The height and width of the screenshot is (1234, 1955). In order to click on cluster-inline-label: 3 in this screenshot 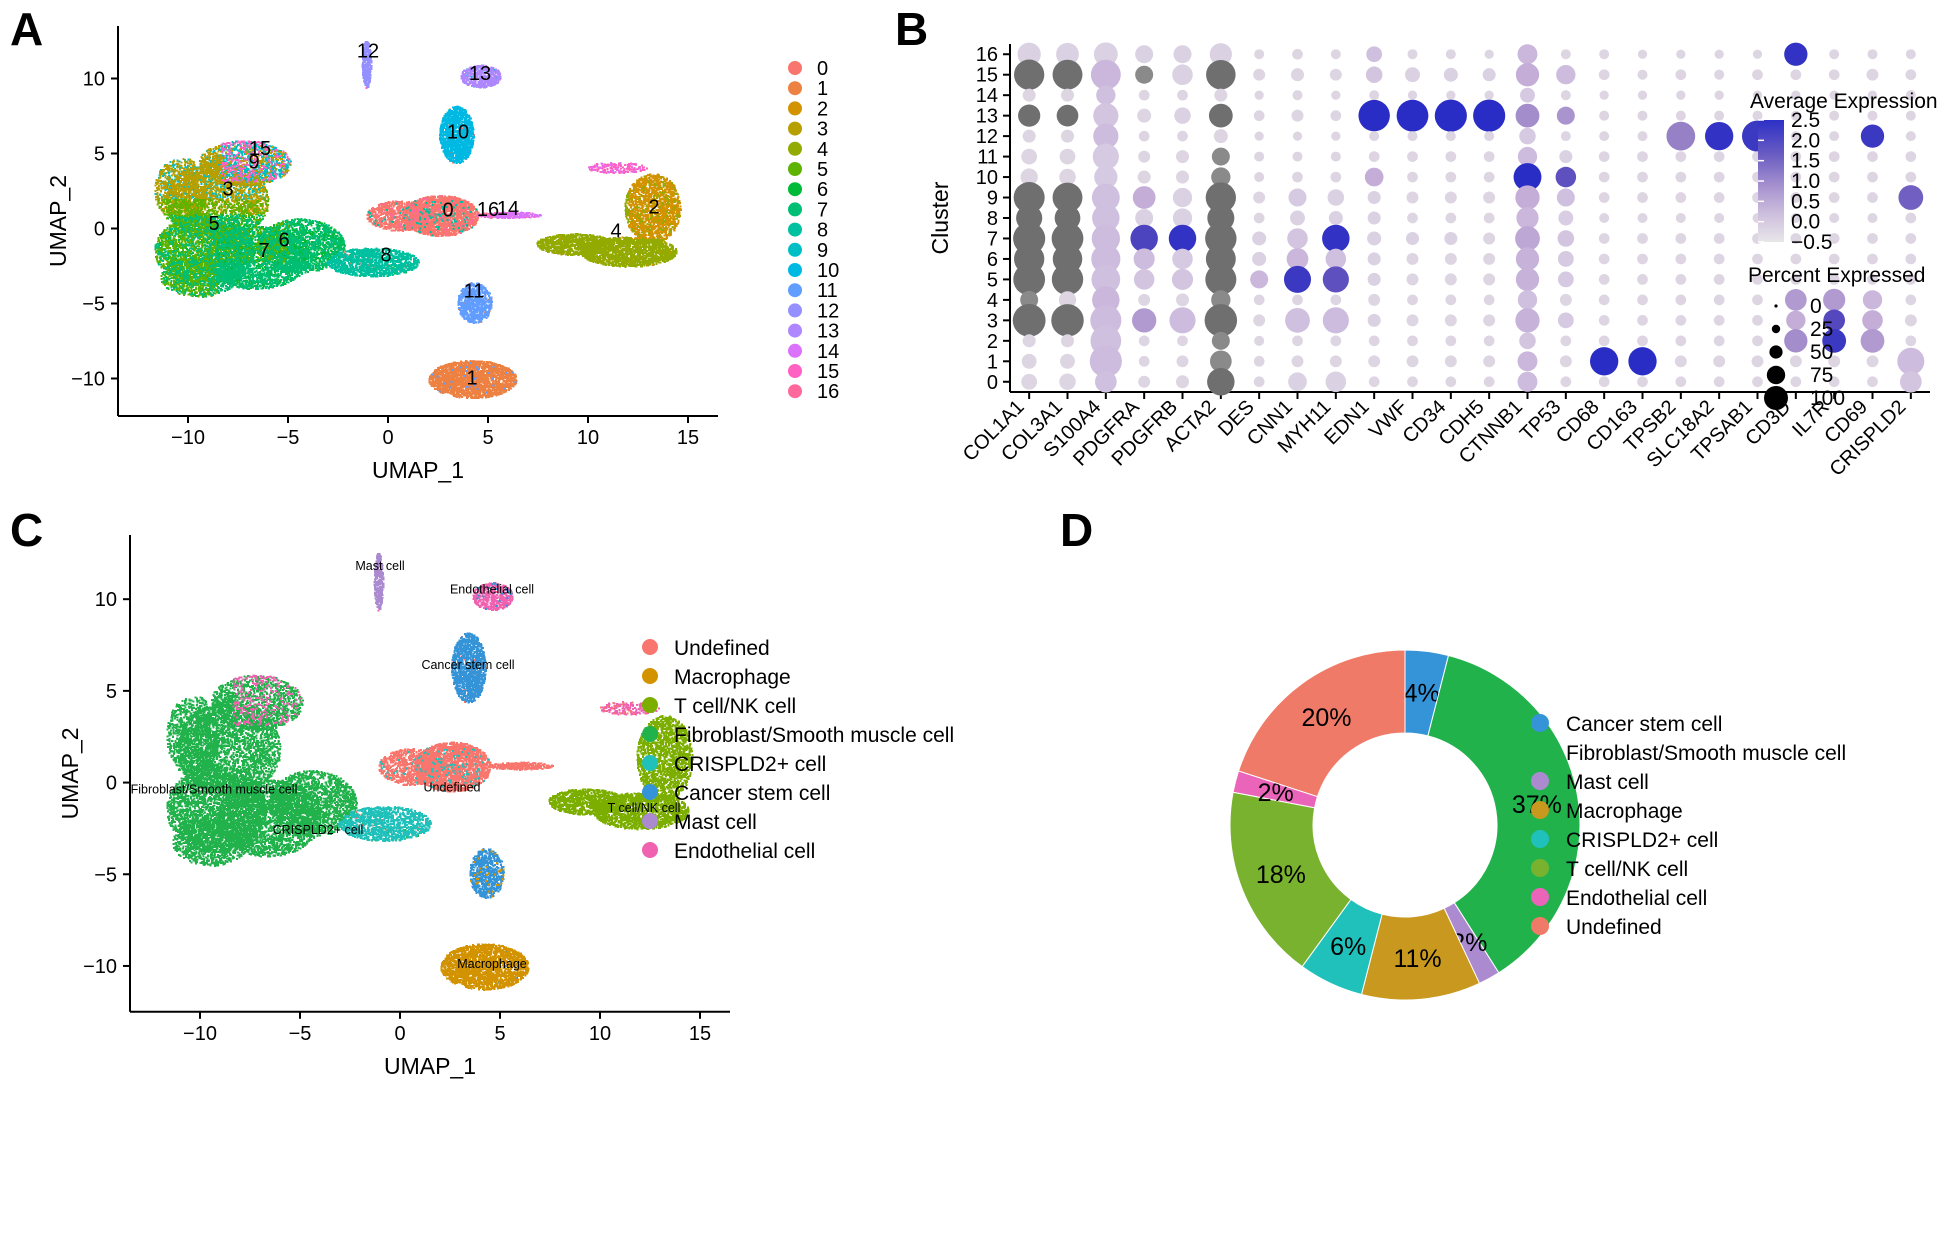, I will do `click(227, 190)`.